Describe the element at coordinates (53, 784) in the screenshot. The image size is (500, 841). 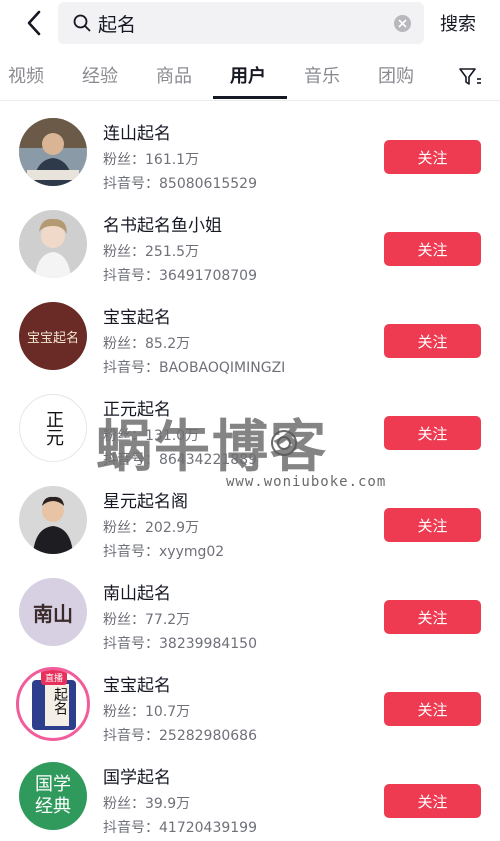
I see `avatar-logo-text: 国学` at that location.